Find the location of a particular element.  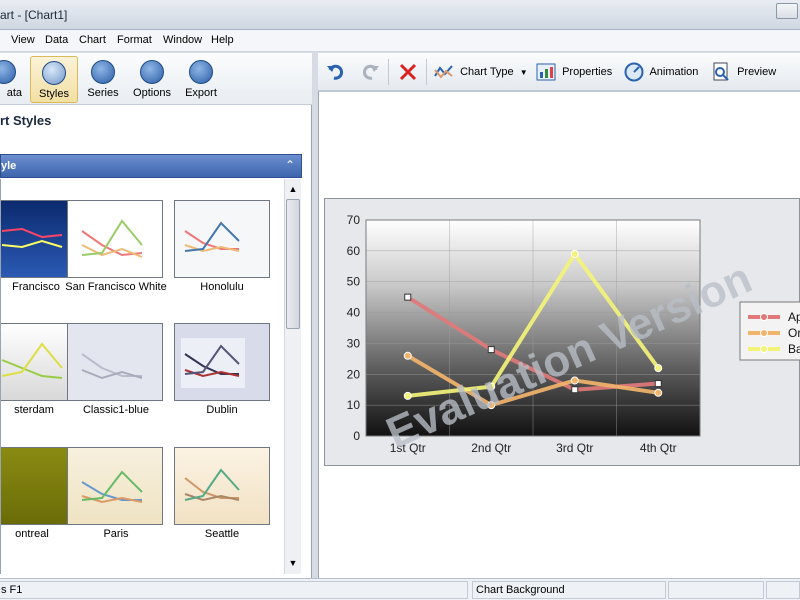

menu-help: Help is located at coordinates (222, 40).